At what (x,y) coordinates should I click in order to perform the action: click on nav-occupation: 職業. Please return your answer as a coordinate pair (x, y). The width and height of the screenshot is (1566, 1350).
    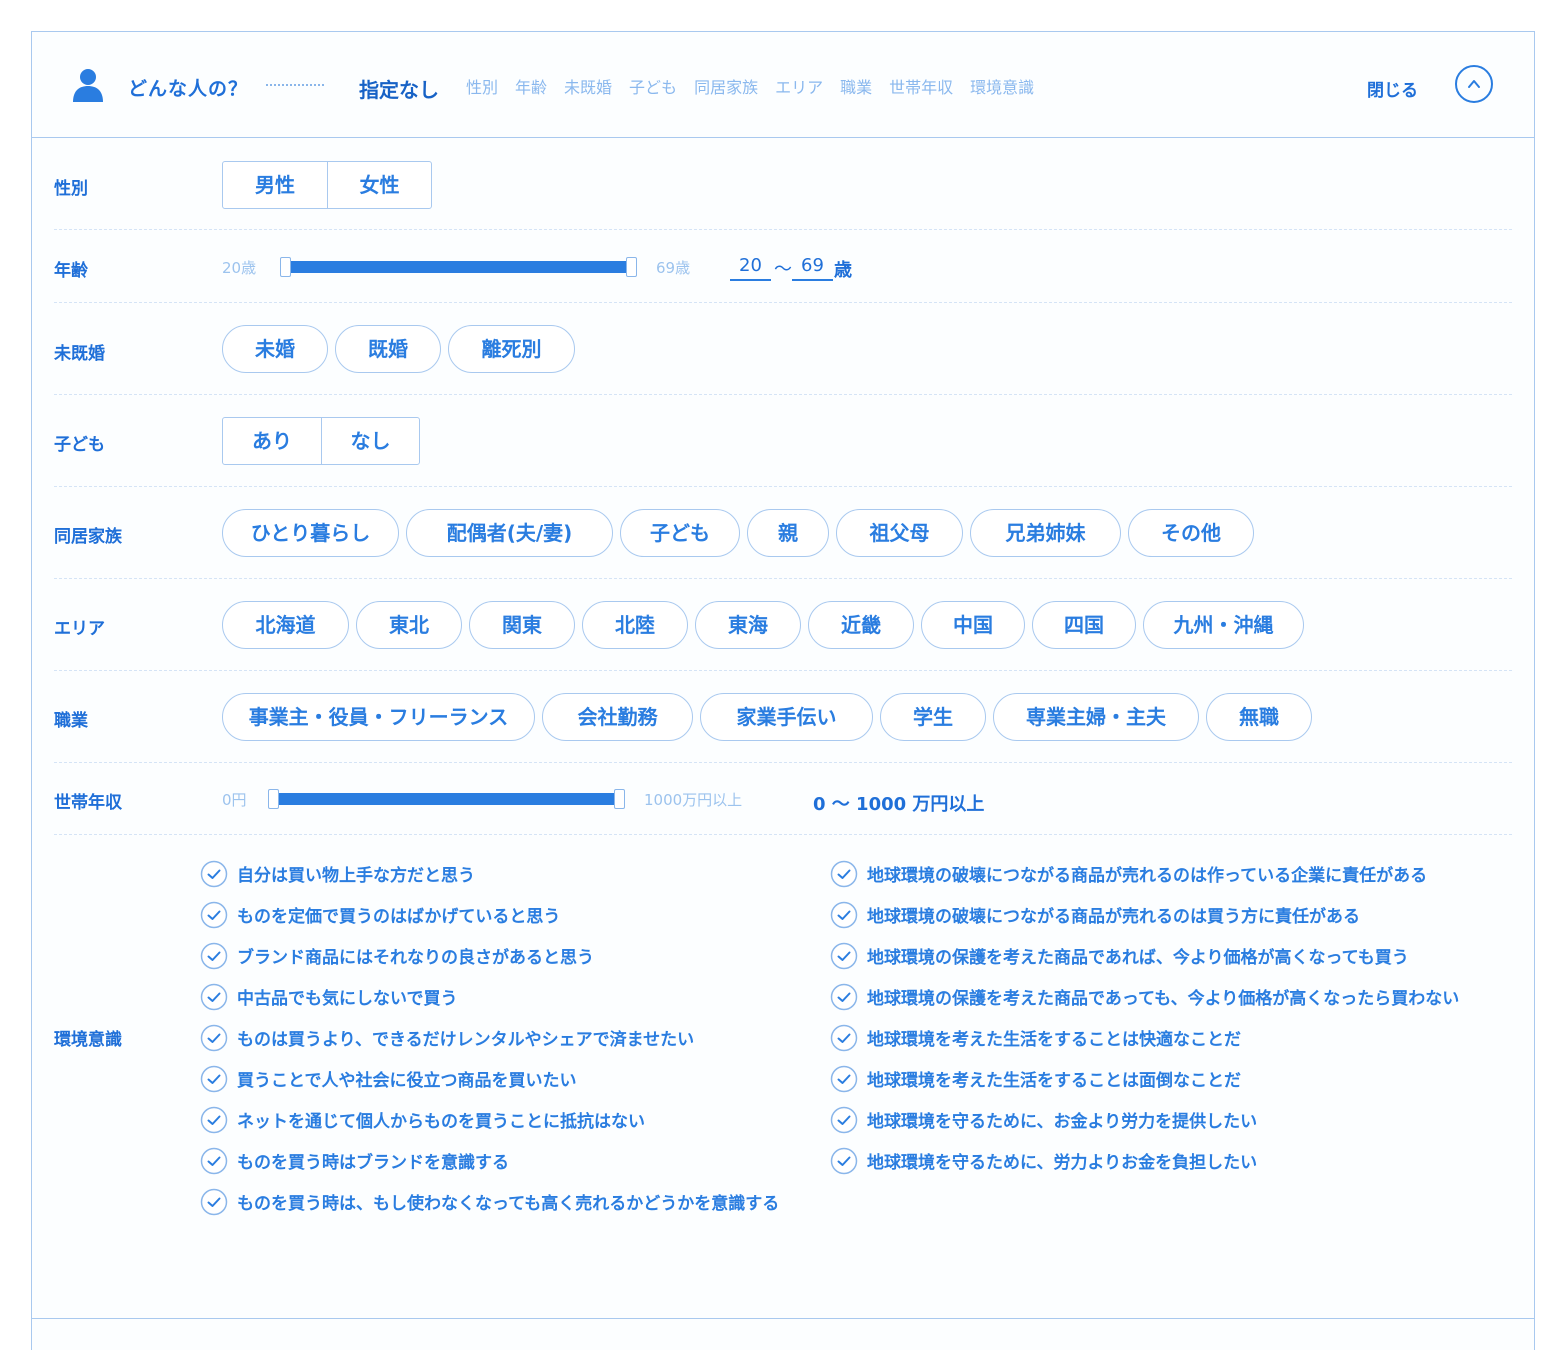
    Looking at the image, I should click on (856, 86).